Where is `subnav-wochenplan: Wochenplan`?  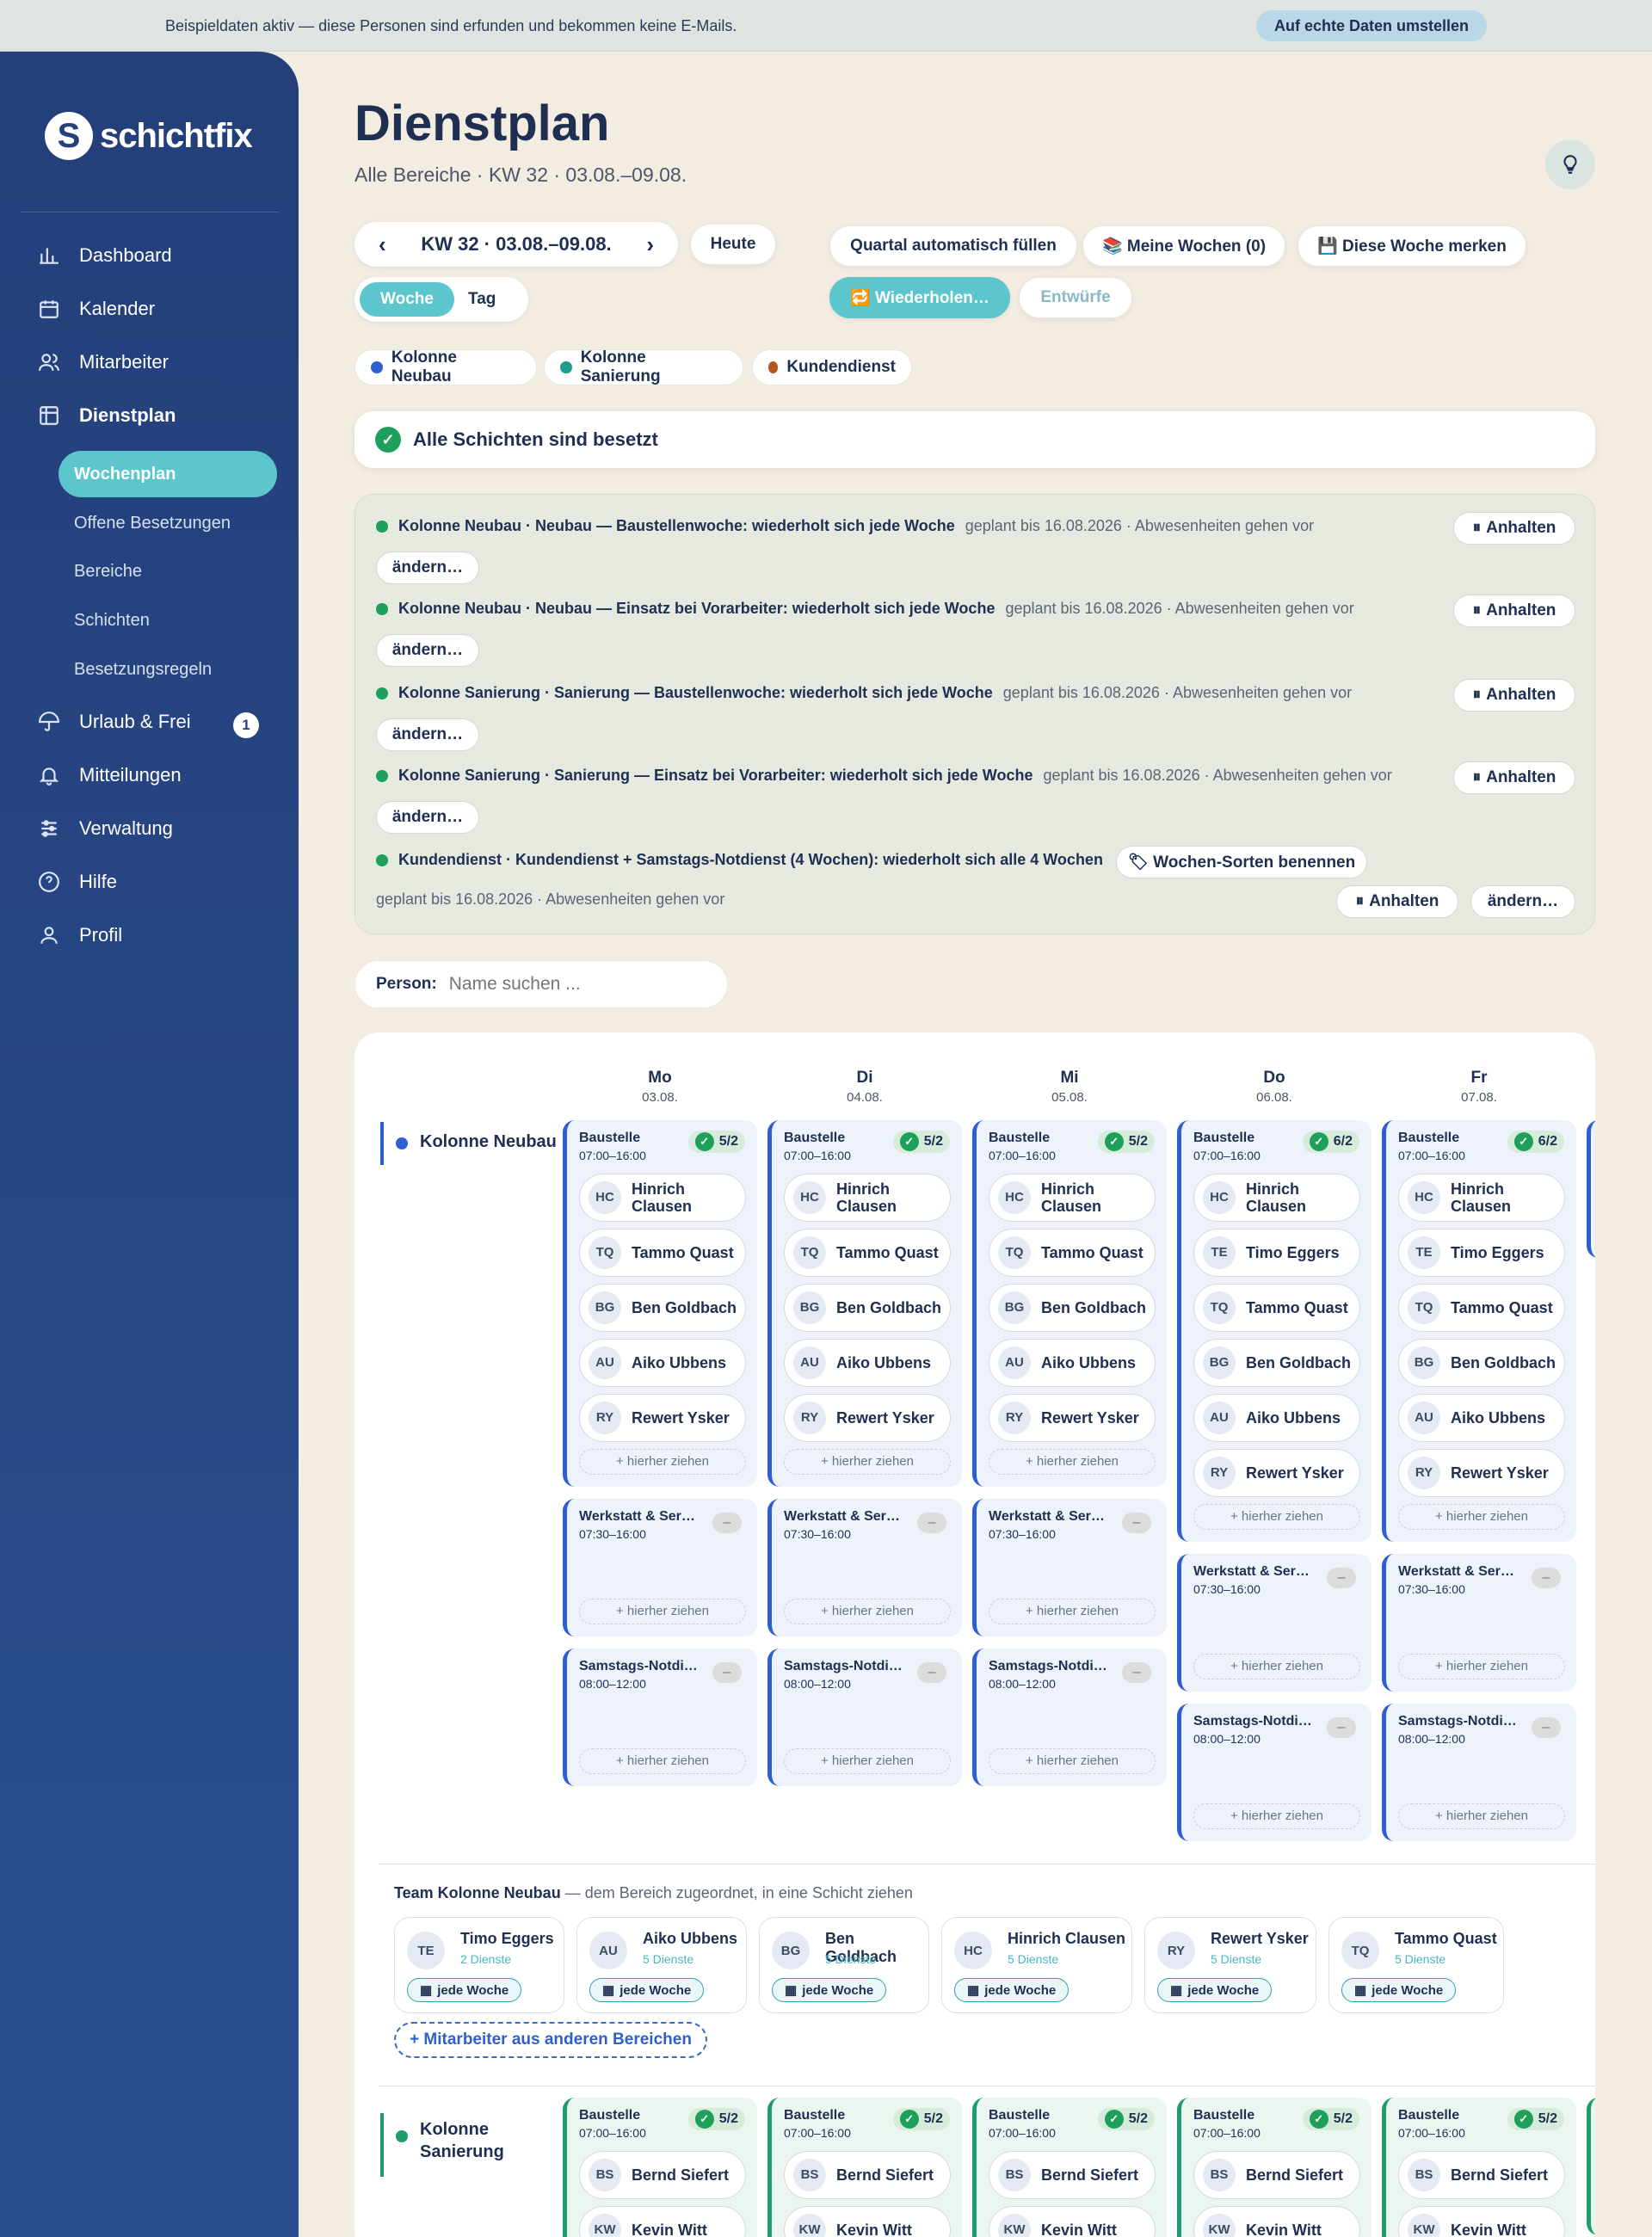
subnav-wochenplan: Wochenplan is located at coordinates (168, 474).